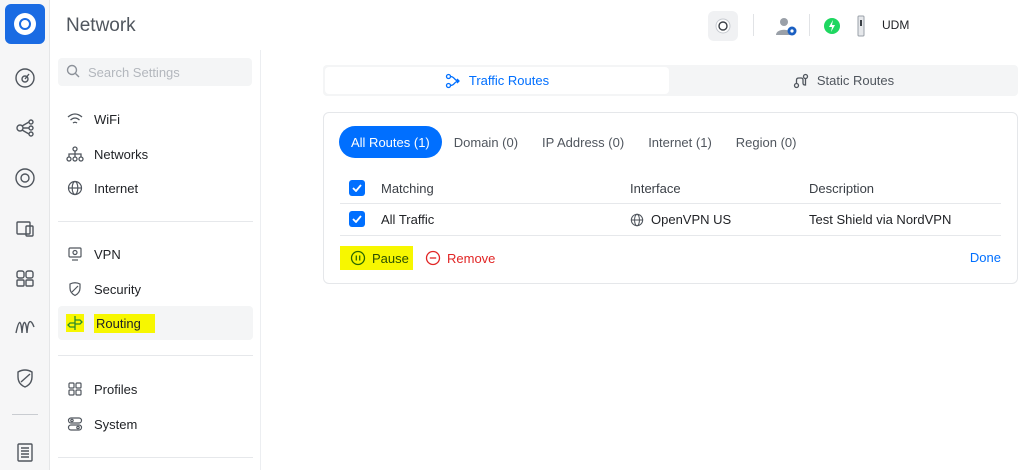 The height and width of the screenshot is (470, 1024). Describe the element at coordinates (670, 80) in the screenshot. I see `route-type-tabs: Traffic Routes Static Routes` at that location.